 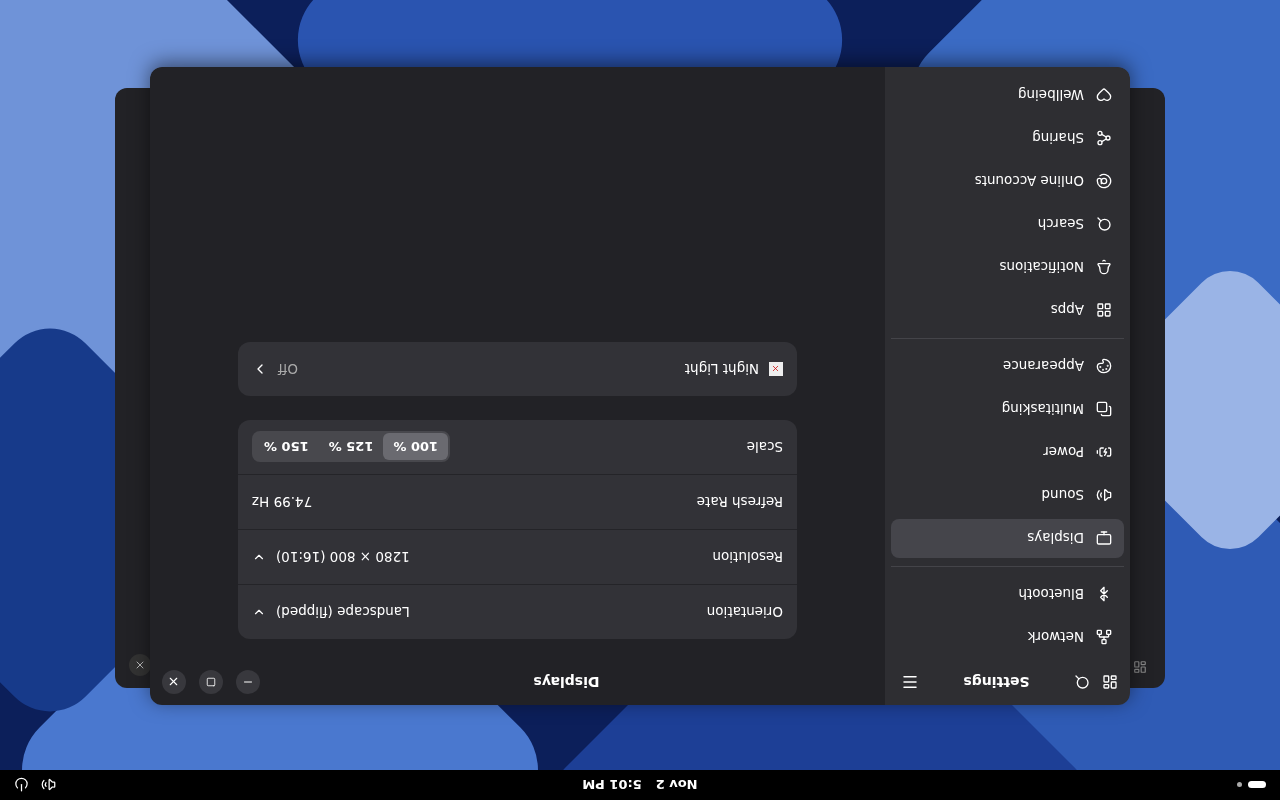 I want to click on share-icon, so click(x=1104, y=138).